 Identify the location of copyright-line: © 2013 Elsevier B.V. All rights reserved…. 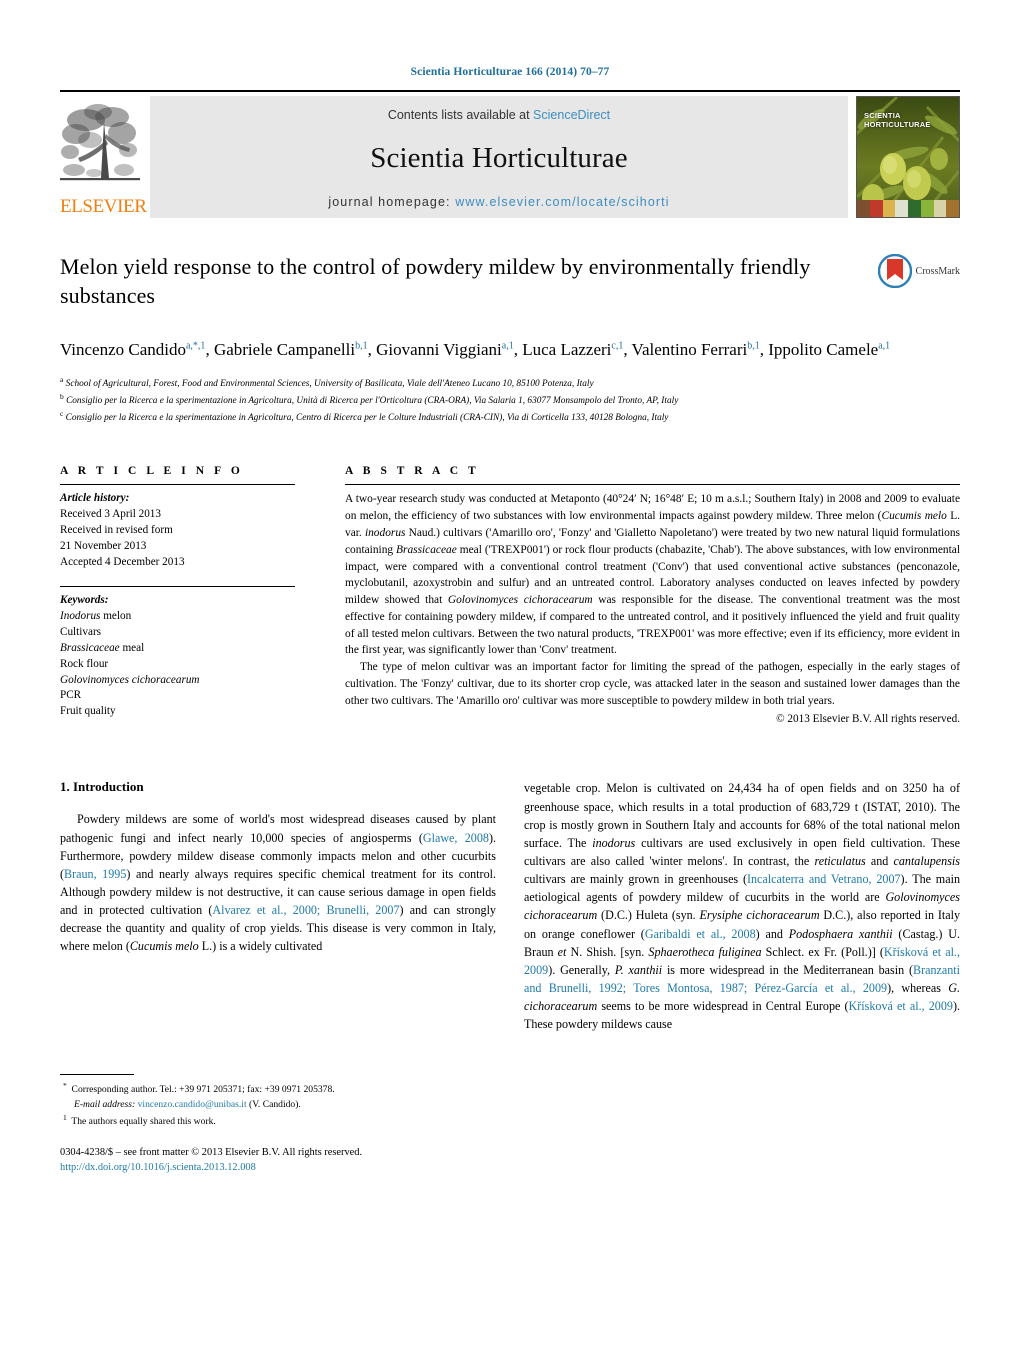
(868, 719).